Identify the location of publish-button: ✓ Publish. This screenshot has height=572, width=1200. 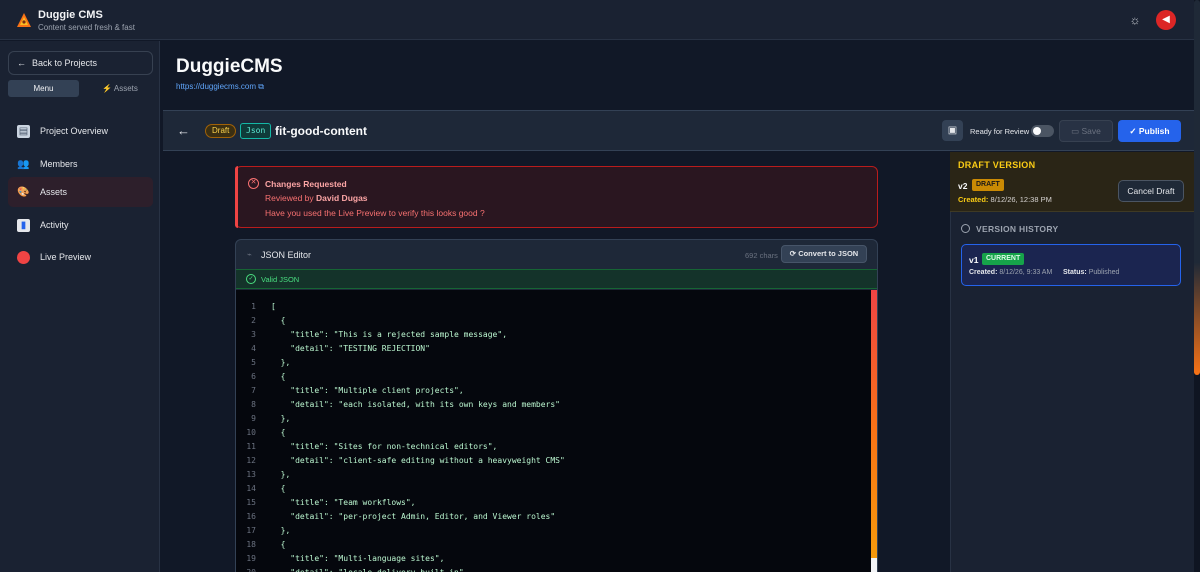
(1149, 131).